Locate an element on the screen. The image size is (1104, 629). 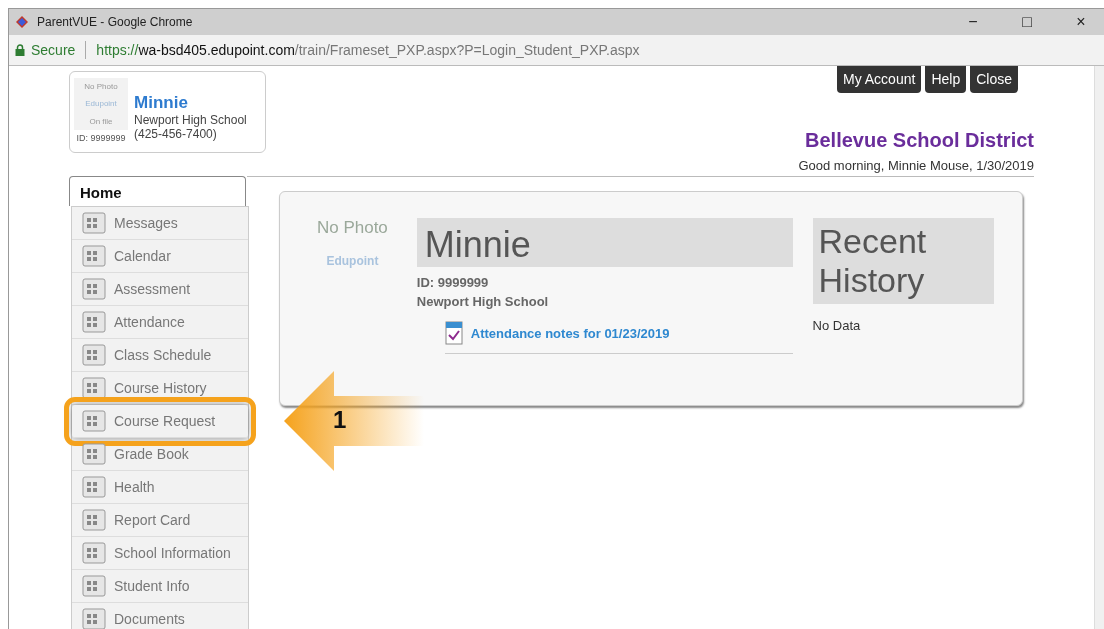
callout-number: 1 is located at coordinates (340, 420).